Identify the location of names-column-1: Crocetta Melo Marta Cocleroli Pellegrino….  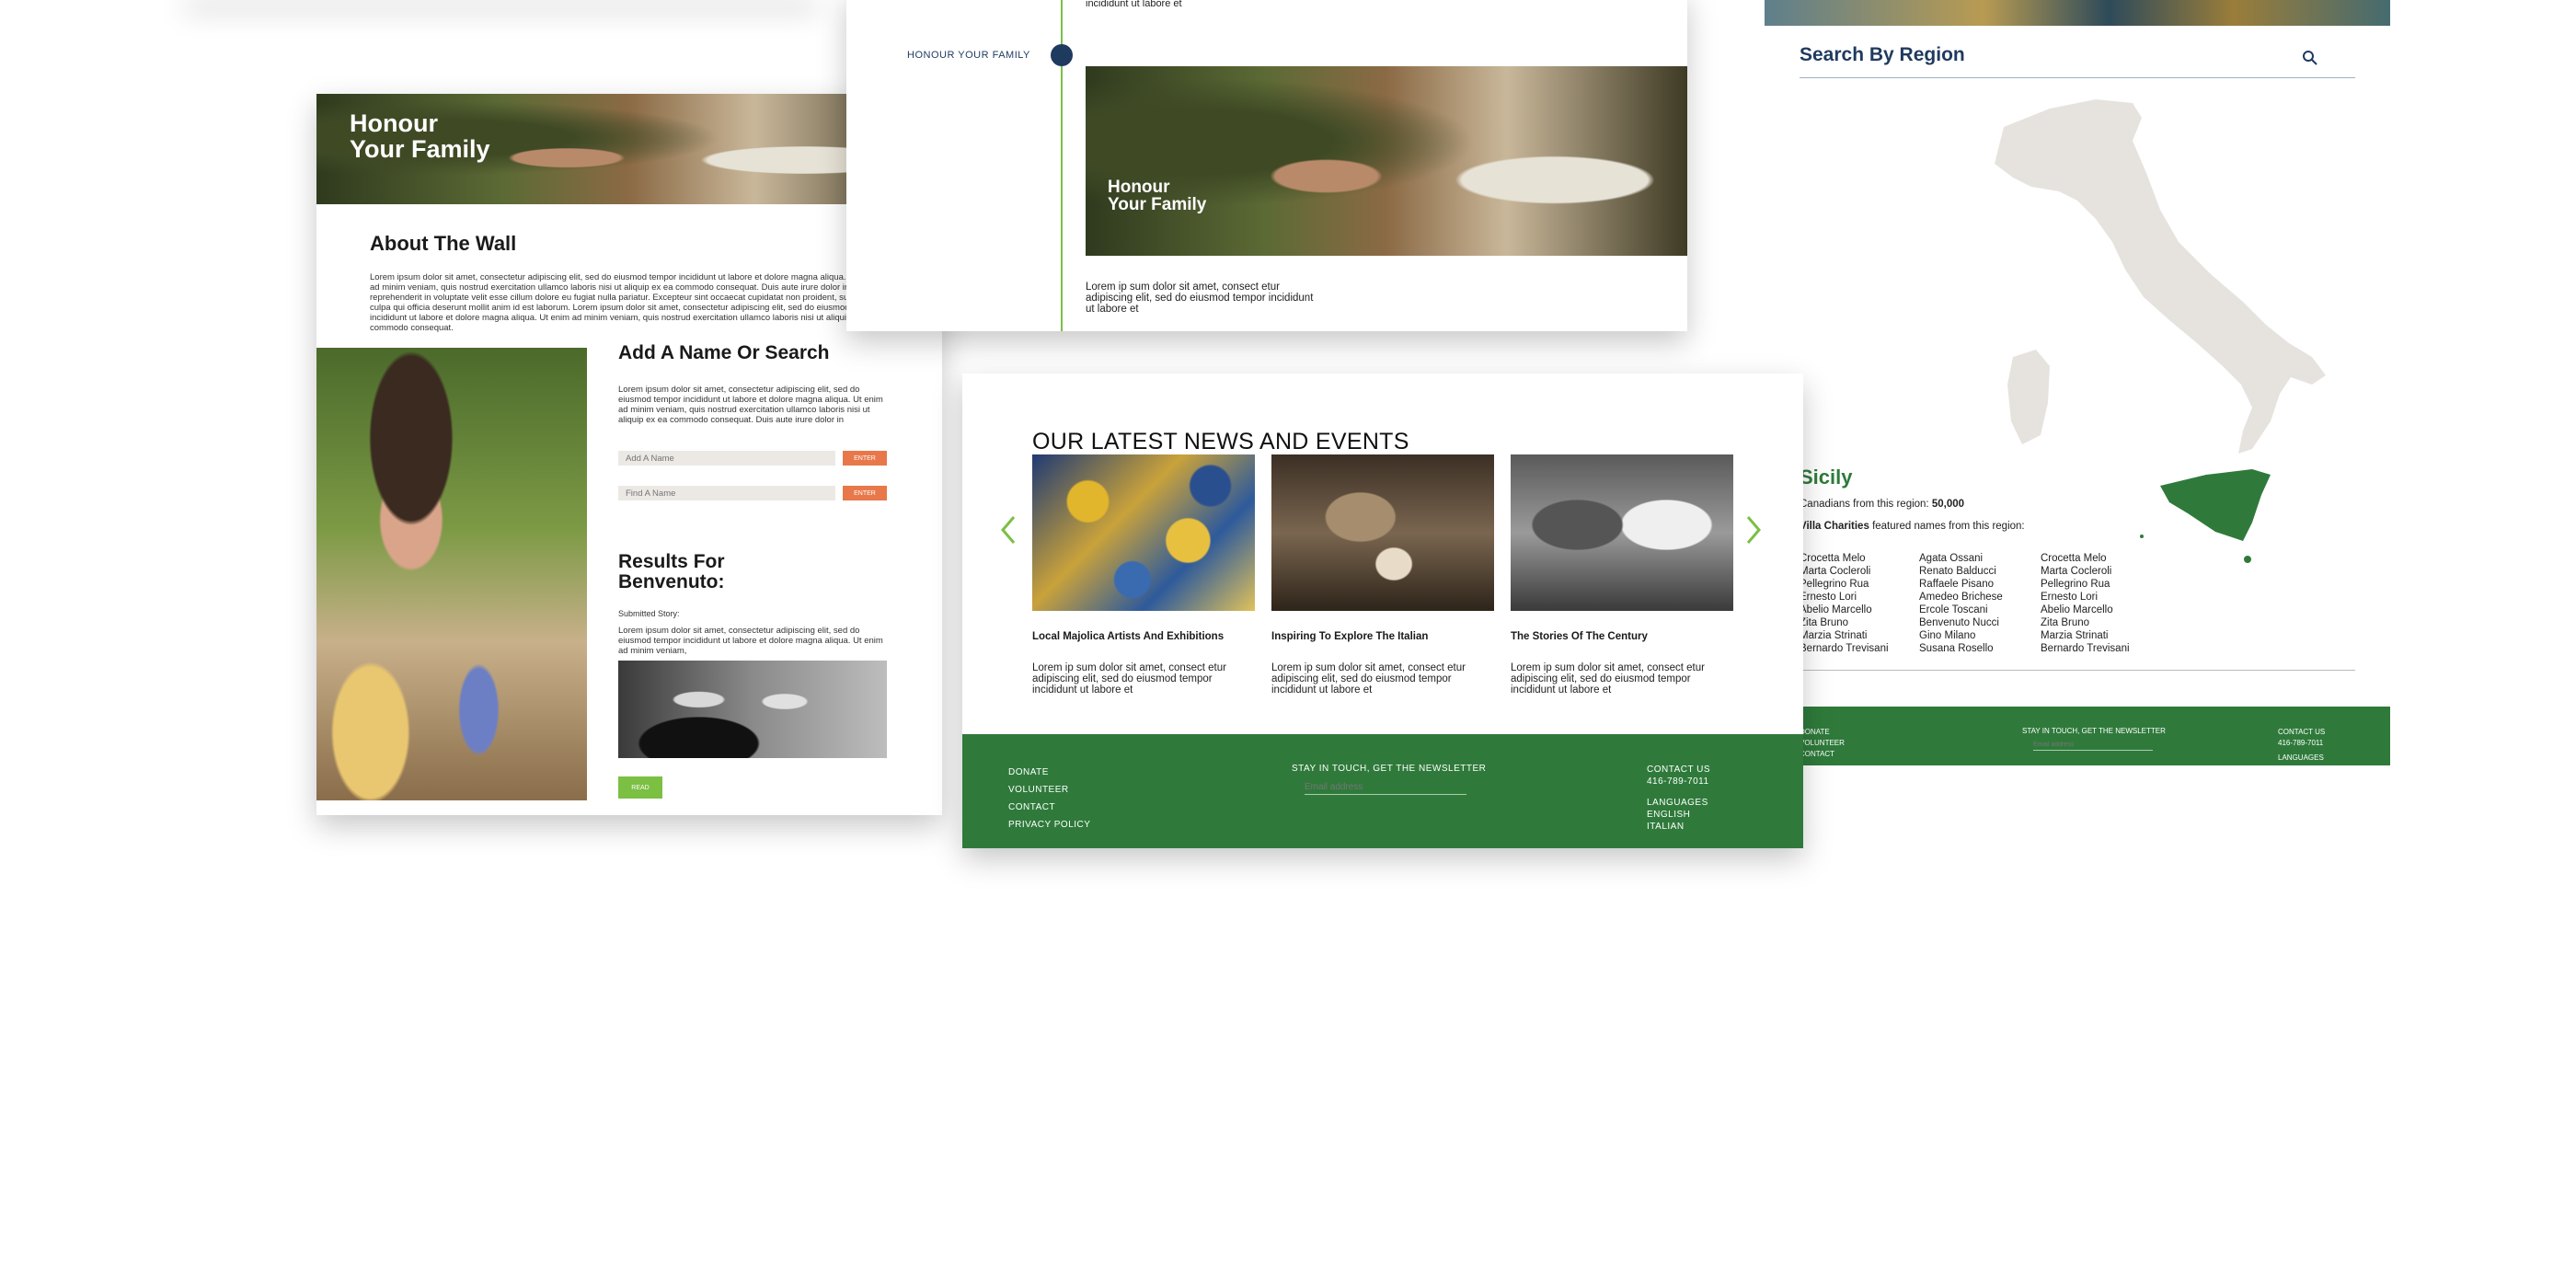
(1844, 603).